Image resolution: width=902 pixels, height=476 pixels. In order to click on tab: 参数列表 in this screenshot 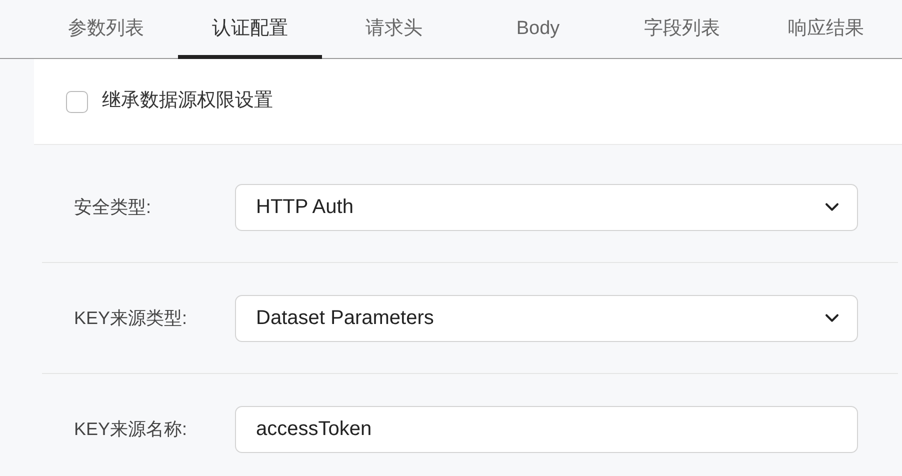, I will do `click(106, 29)`.